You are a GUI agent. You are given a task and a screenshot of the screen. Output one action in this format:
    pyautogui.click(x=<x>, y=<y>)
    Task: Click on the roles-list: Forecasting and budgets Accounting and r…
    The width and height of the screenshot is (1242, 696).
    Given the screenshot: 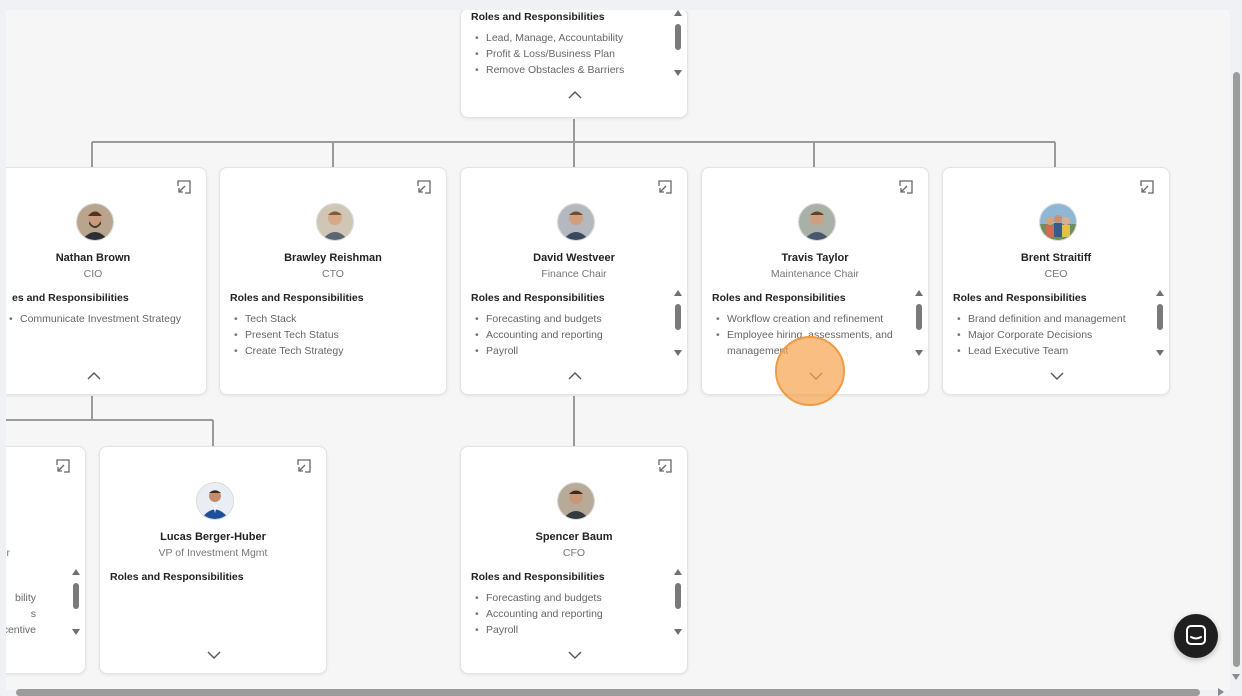 What is the action you would take?
    pyautogui.click(x=570, y=335)
    